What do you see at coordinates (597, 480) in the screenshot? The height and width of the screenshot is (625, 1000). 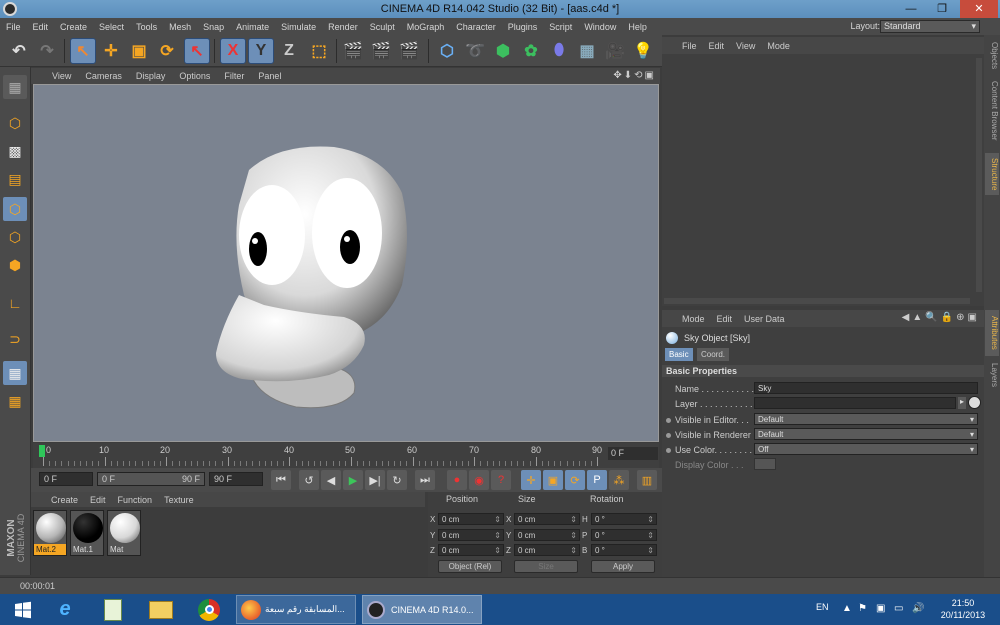 I see `key-parameter-icon: P` at bounding box center [597, 480].